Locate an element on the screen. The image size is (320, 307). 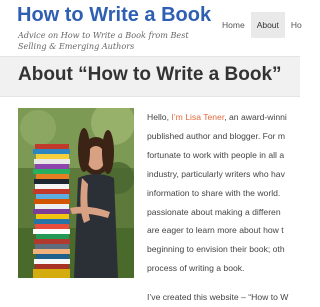
bio-line: industry, particularly writers who hav is located at coordinates (216, 173).